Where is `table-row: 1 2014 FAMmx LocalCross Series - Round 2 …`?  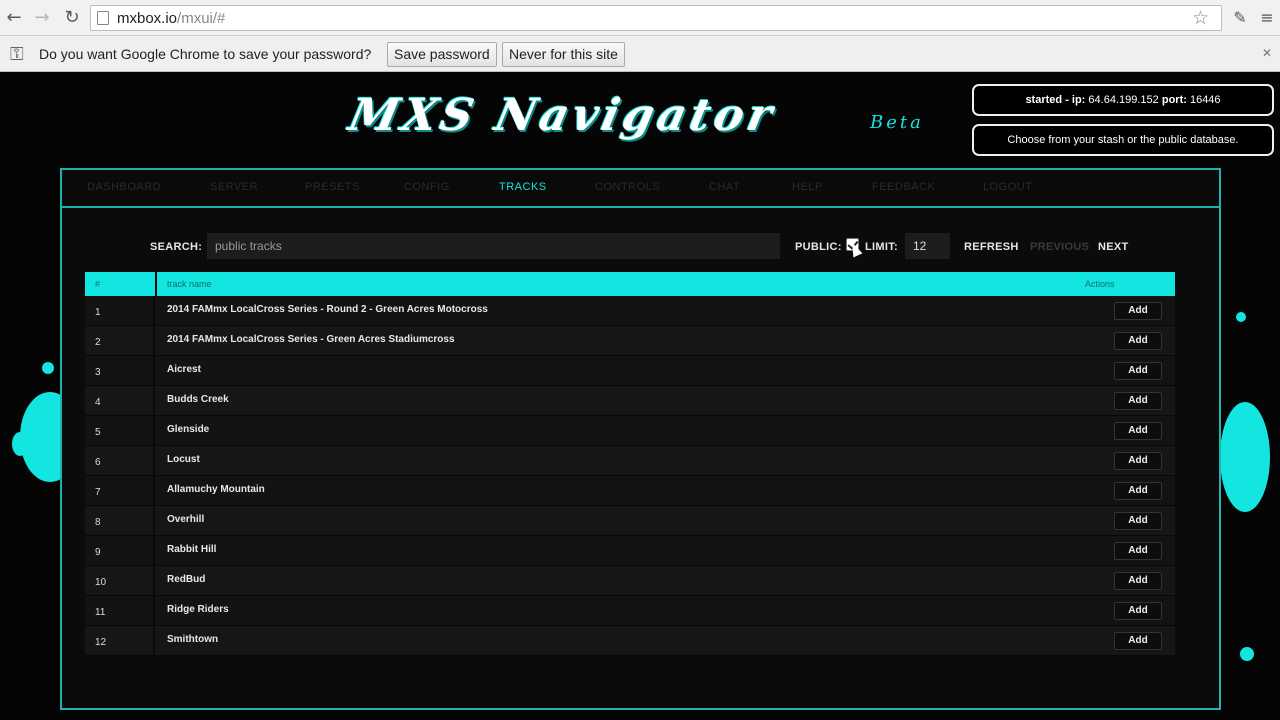 table-row: 1 2014 FAMmx LocalCross Series - Round 2 … is located at coordinates (630, 311).